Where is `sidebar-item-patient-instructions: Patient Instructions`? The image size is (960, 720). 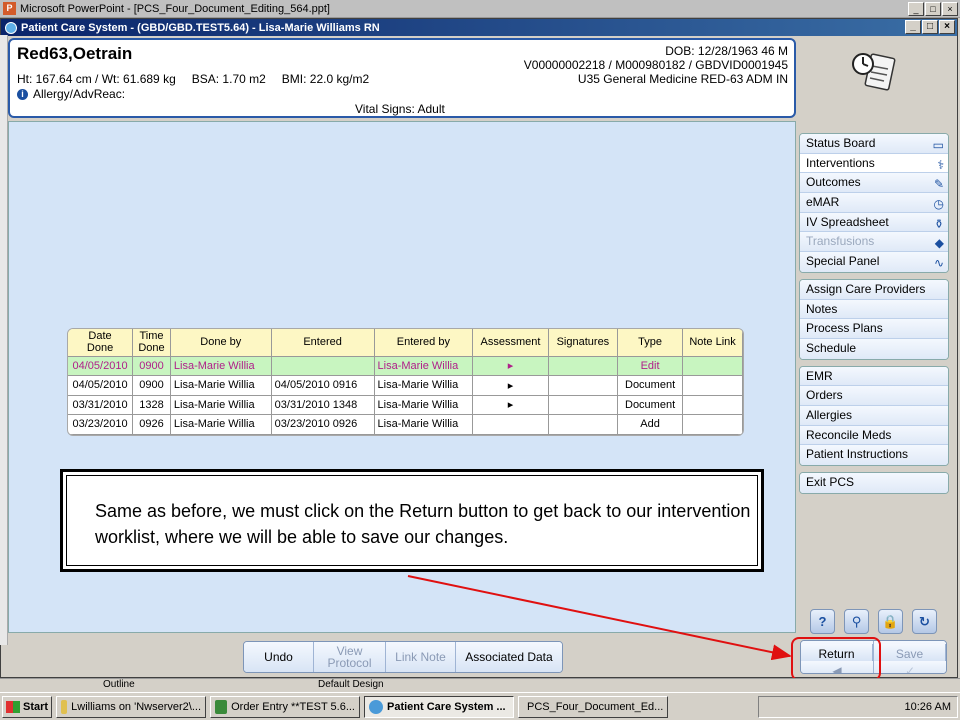 sidebar-item-patient-instructions: Patient Instructions is located at coordinates (874, 455).